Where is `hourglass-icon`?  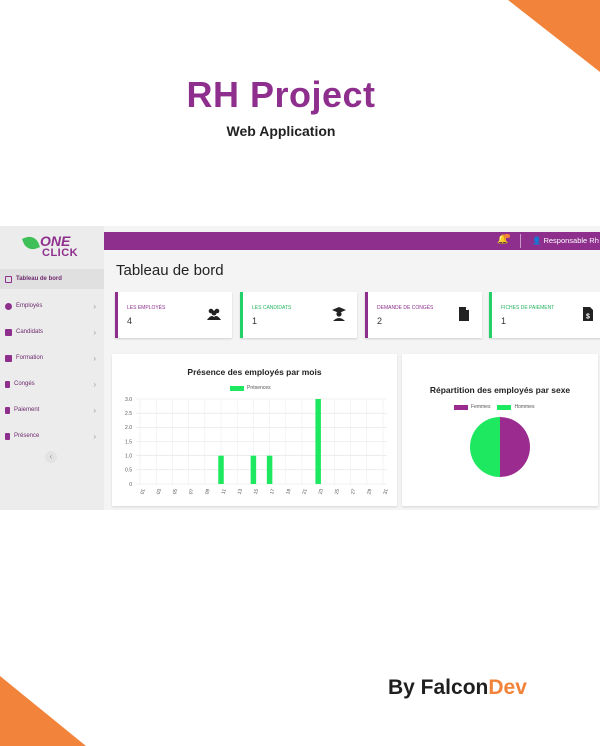 hourglass-icon is located at coordinates (8, 332).